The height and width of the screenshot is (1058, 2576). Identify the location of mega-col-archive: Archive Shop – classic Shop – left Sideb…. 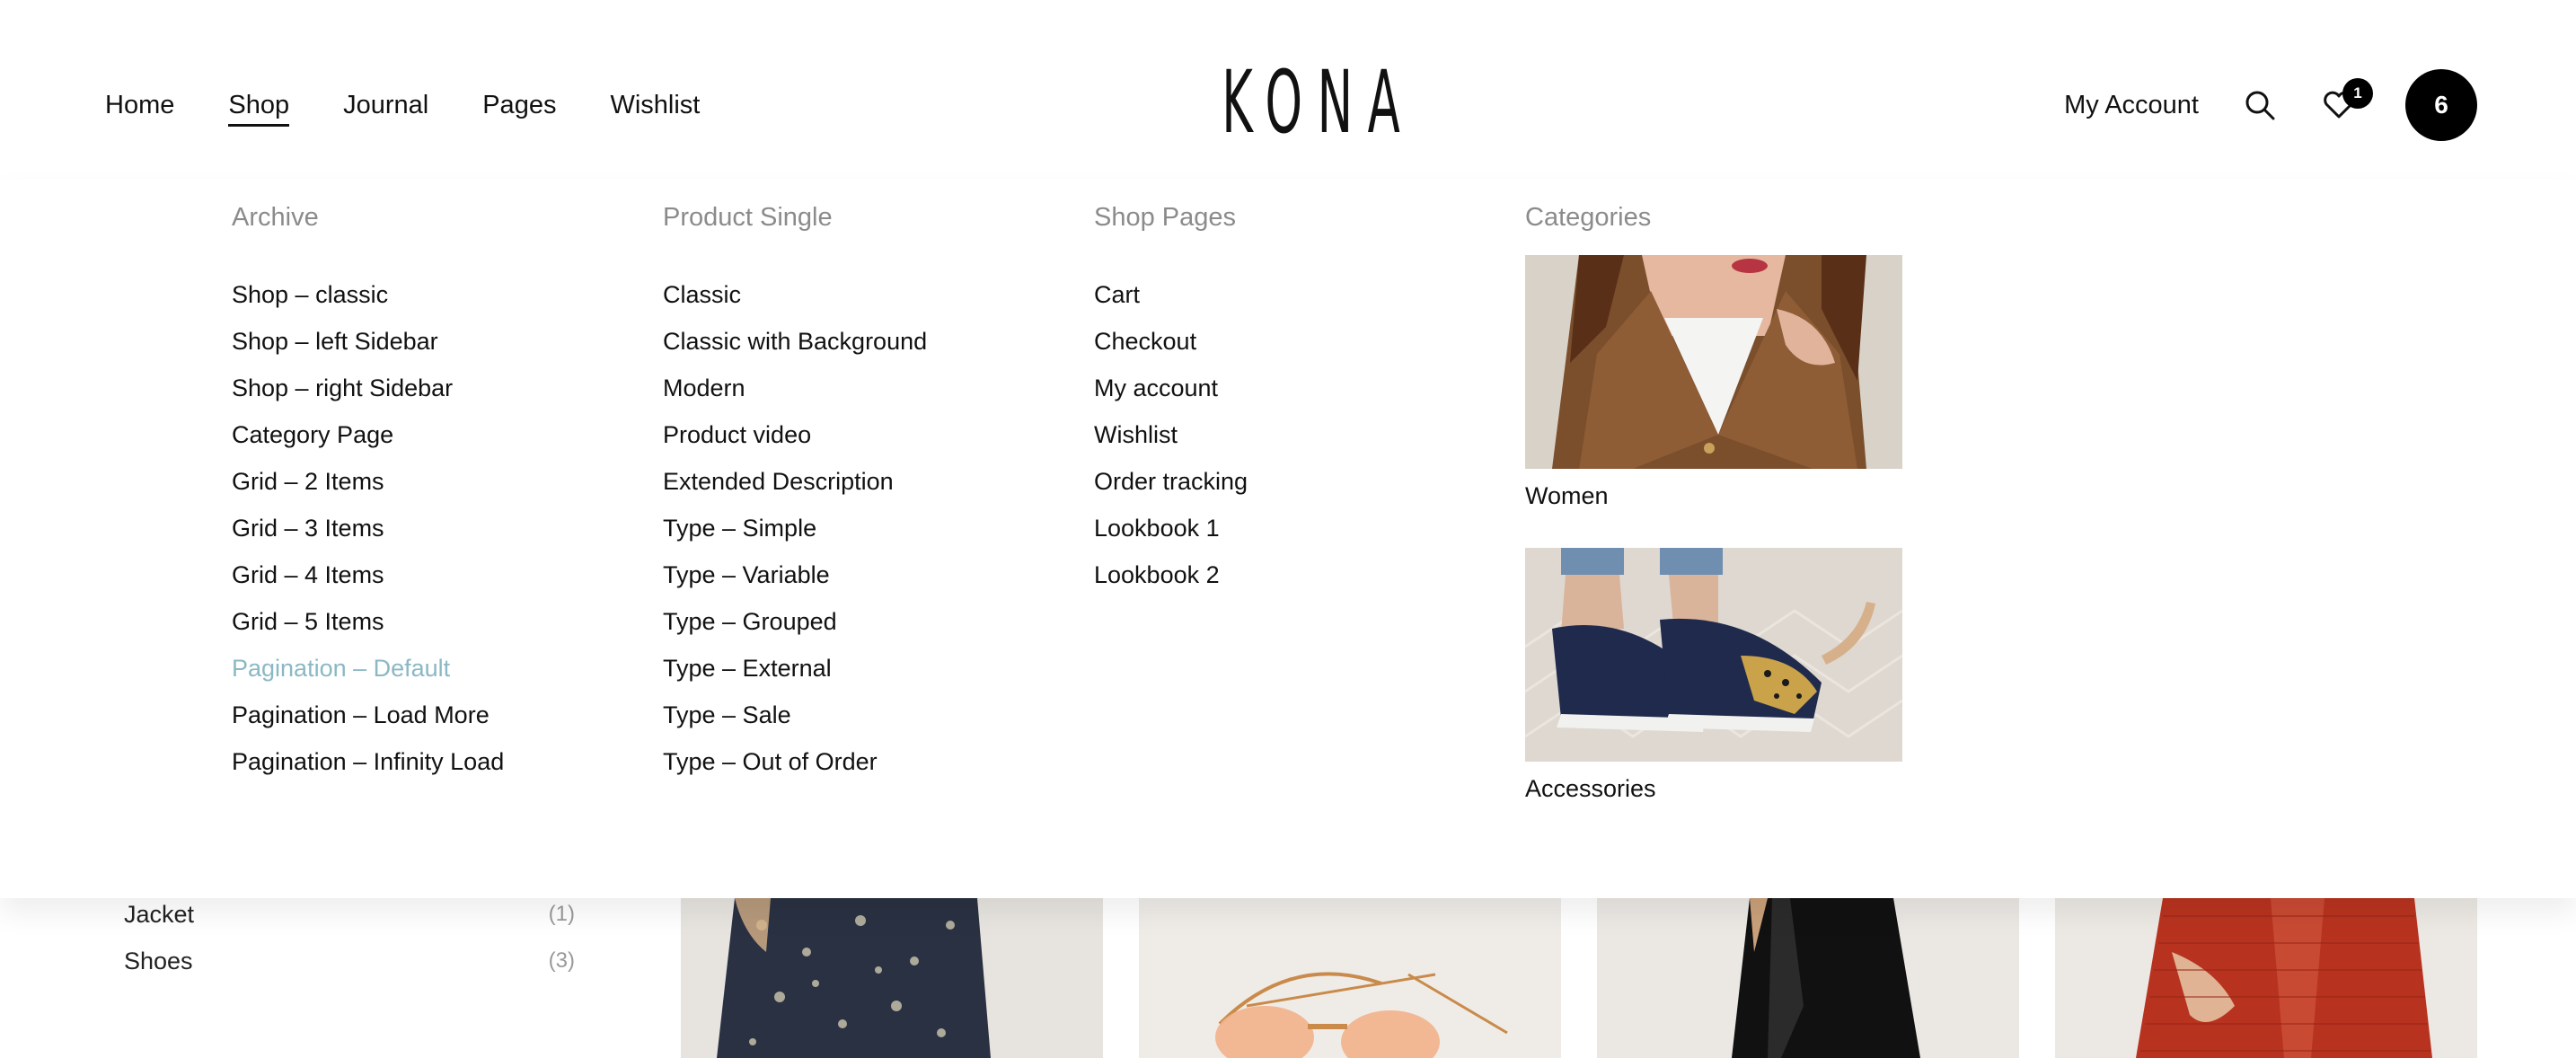
(368, 493).